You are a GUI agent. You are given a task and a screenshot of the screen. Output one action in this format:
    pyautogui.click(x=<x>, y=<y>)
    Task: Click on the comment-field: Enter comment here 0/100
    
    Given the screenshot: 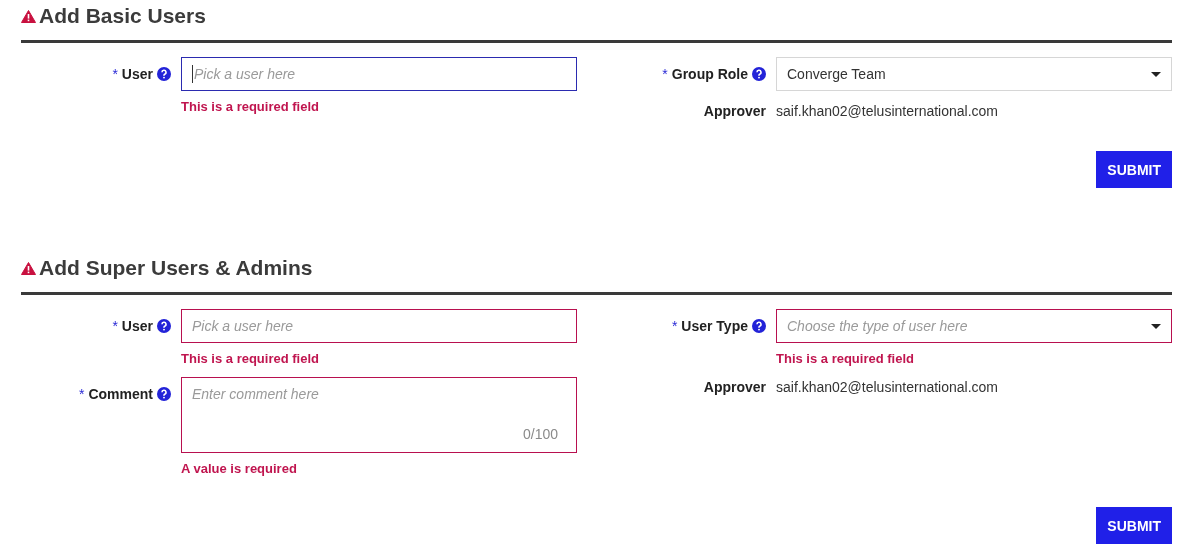 What is the action you would take?
    pyautogui.click(x=379, y=415)
    